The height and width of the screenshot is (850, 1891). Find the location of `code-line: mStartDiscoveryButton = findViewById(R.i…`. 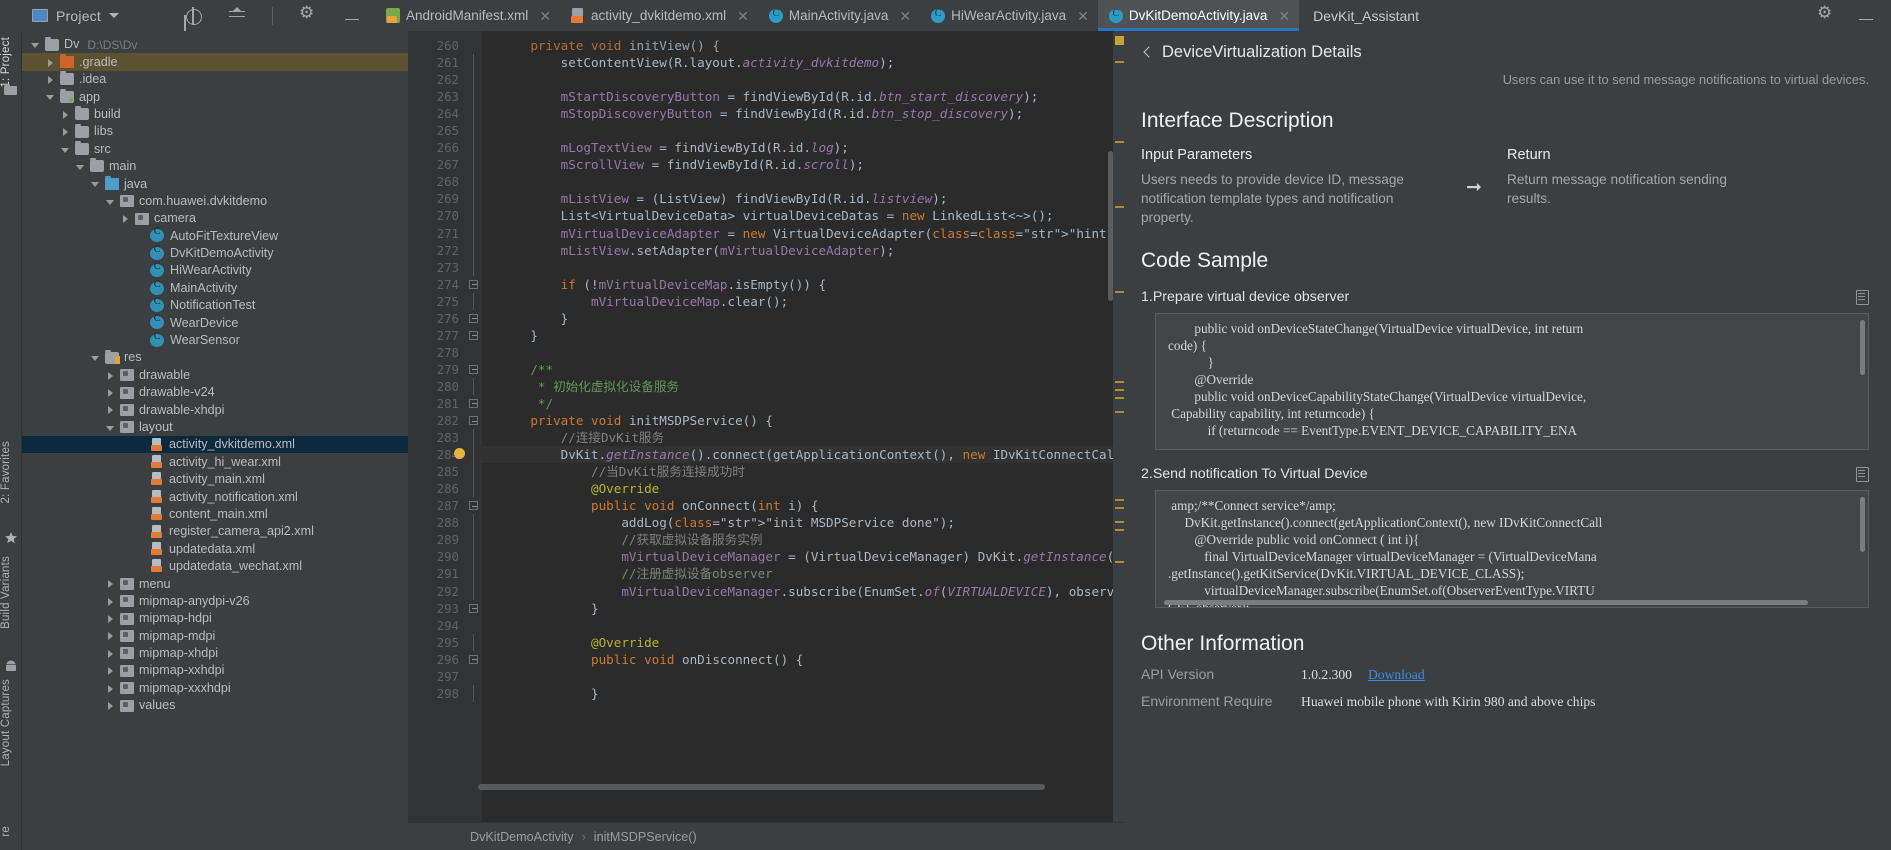

code-line: mStartDiscoveryButton = findViewById(R.i… is located at coordinates (797, 96).